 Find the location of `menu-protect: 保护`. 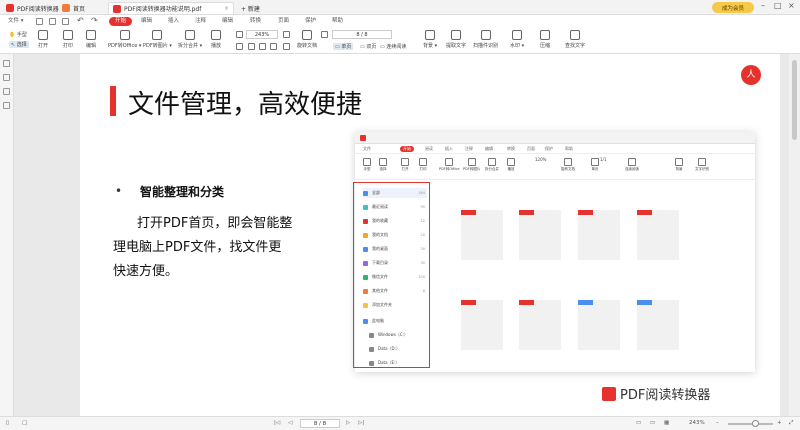

menu-protect: 保护 is located at coordinates (310, 21).